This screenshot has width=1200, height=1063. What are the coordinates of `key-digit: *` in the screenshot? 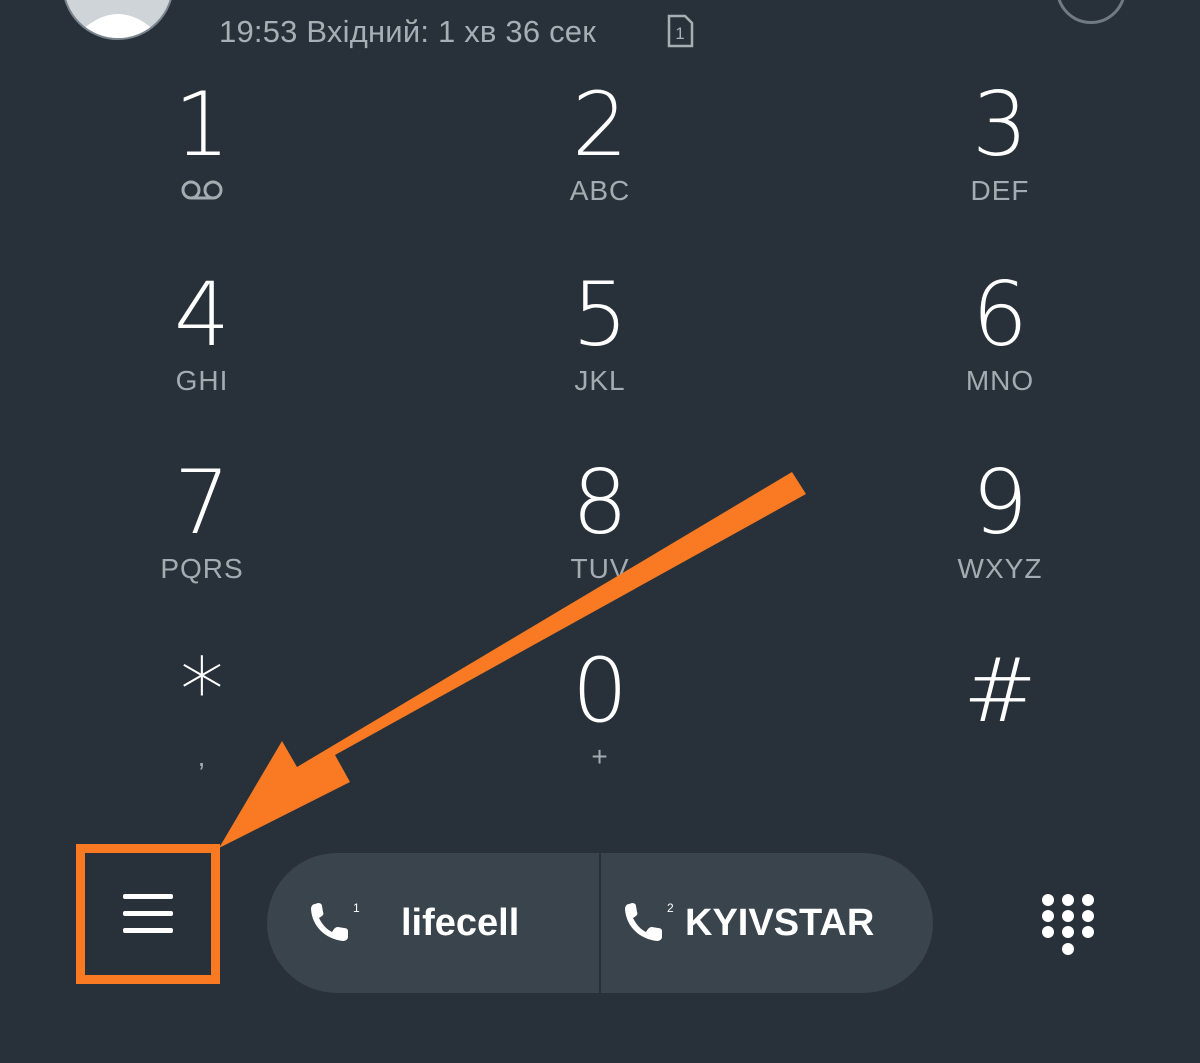 It's located at (202, 690).